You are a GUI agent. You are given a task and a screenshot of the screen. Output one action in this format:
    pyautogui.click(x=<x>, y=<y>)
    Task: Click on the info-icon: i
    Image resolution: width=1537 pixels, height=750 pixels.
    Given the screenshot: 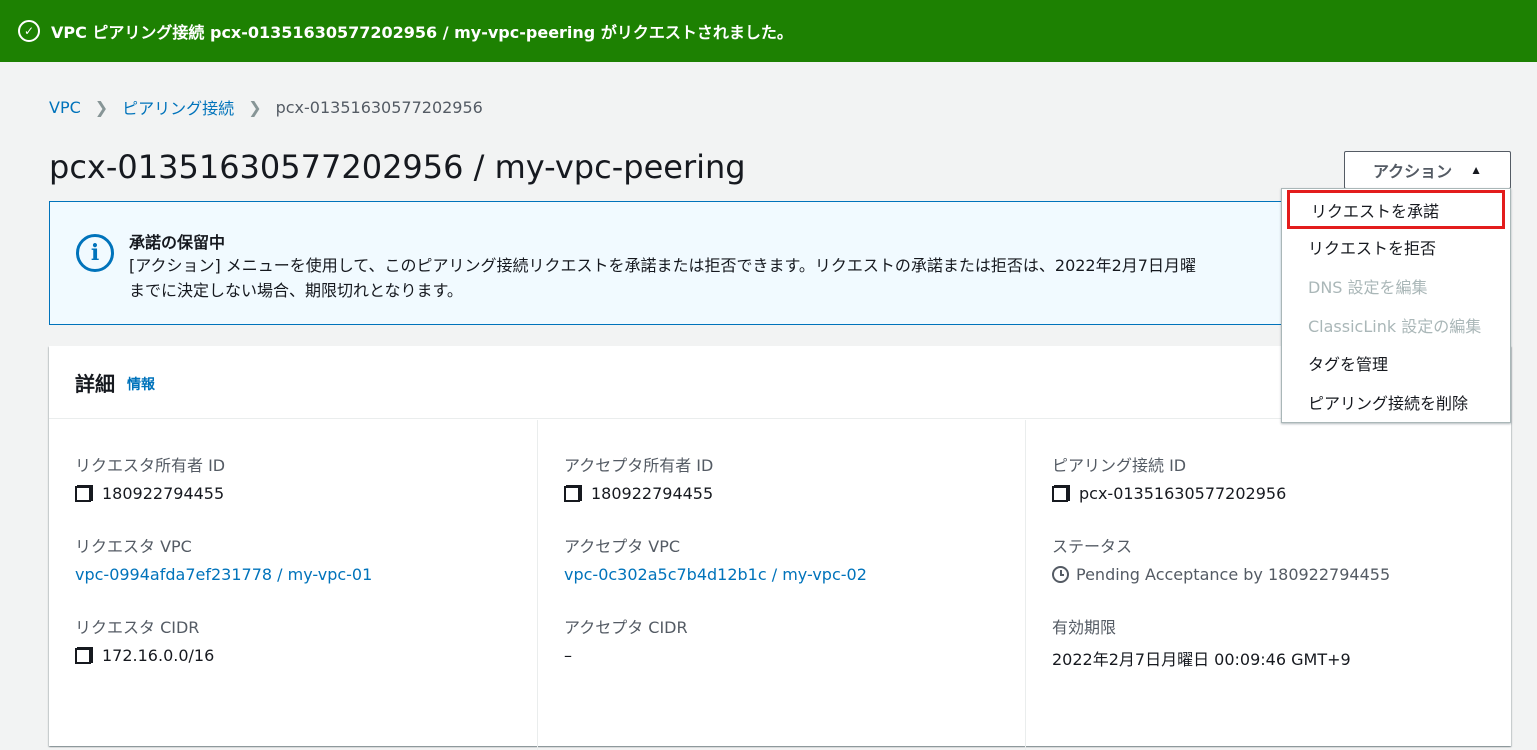 What is the action you would take?
    pyautogui.click(x=95, y=253)
    